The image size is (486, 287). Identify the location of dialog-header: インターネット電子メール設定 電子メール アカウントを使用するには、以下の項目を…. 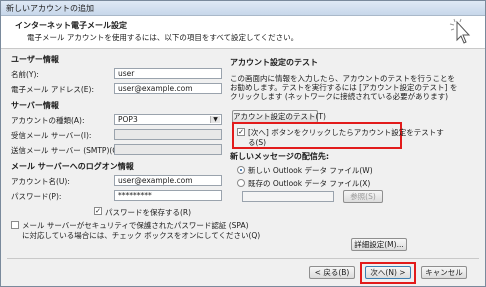
(243, 32).